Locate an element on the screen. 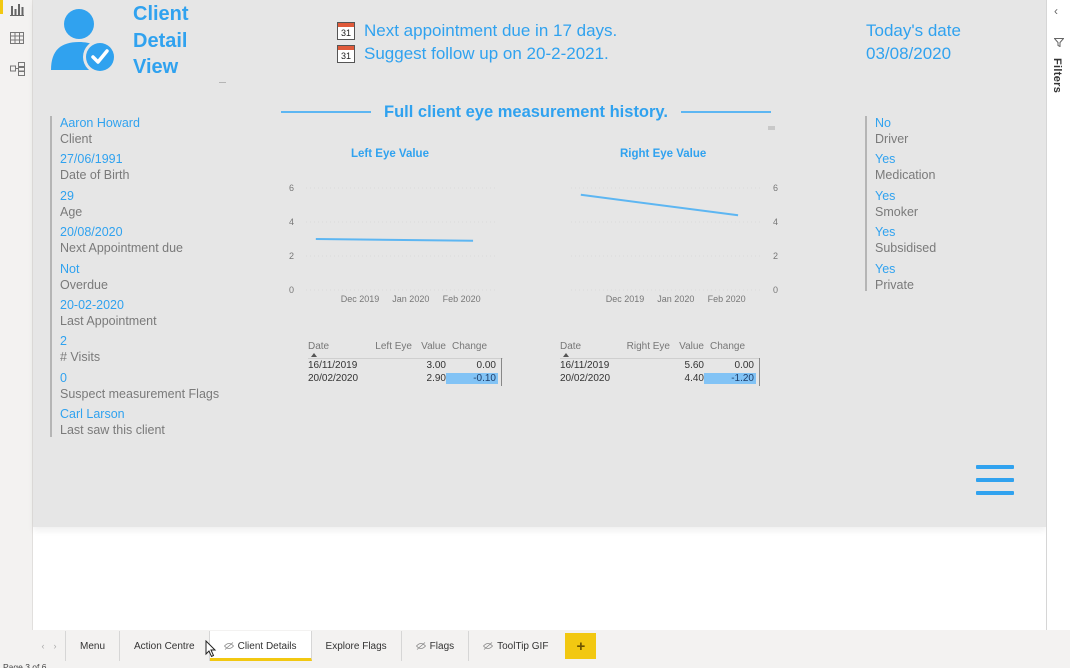 Image resolution: width=1070 pixels, height=668 pixels. hidden-page-icon is located at coordinates (420, 646).